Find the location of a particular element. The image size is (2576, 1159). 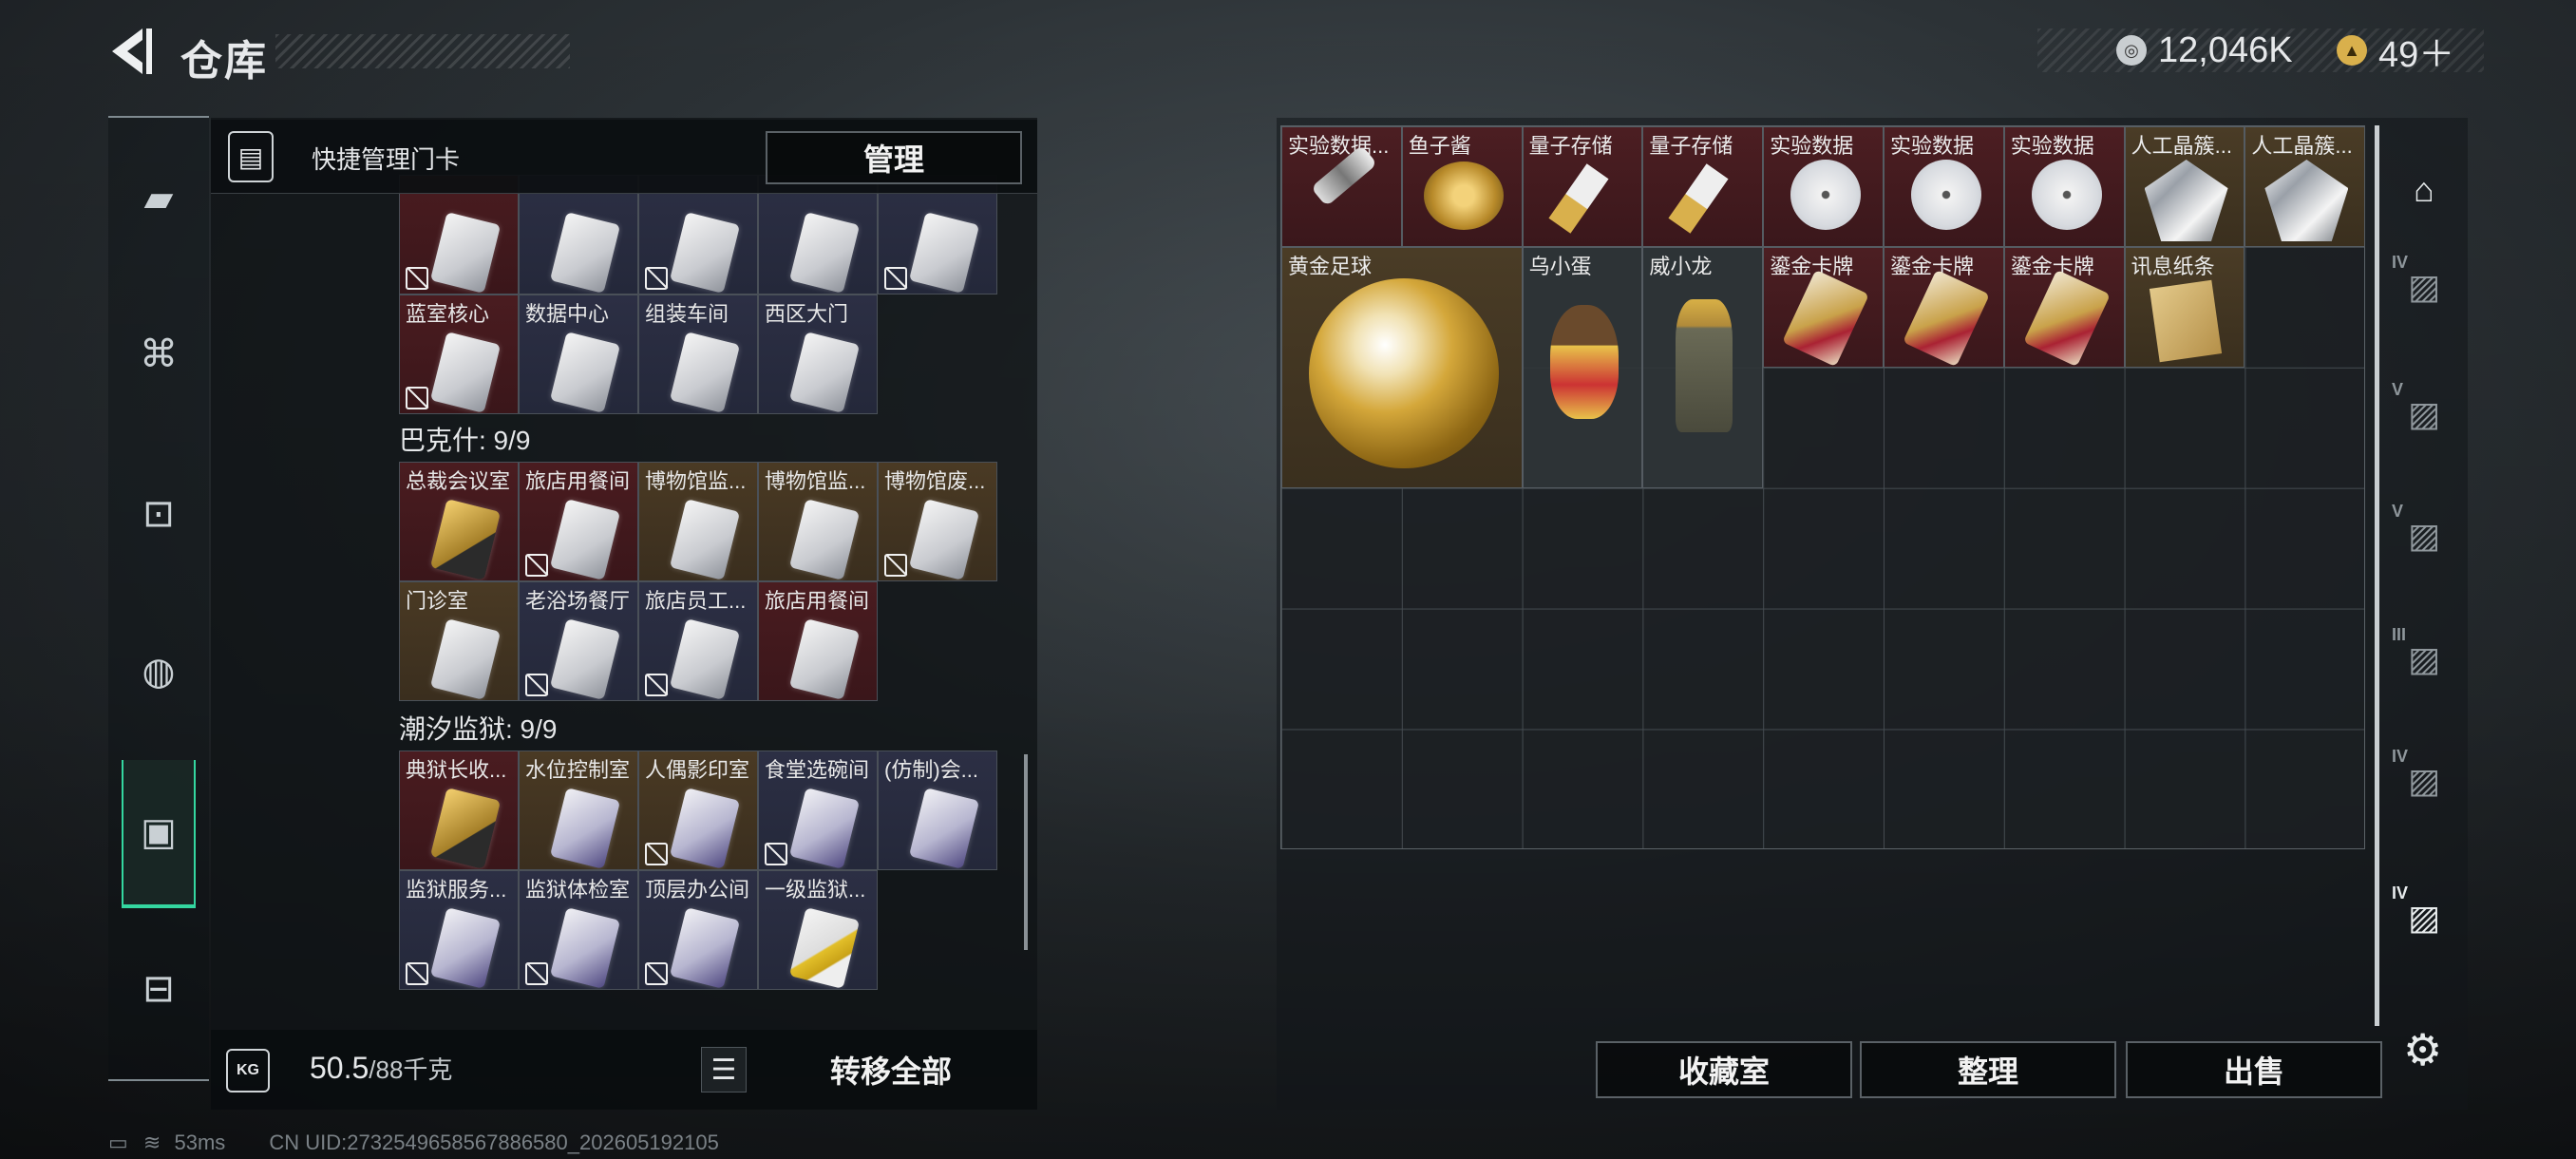

transfer-all-button: 转移全部 is located at coordinates (891, 1070).